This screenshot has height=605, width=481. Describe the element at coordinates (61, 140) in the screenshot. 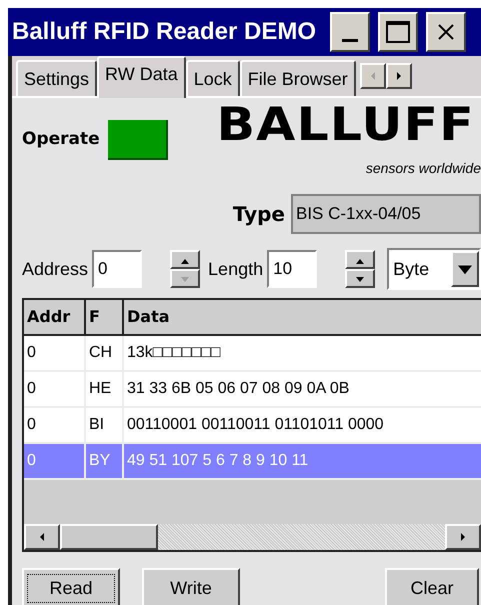

I see `operate-label: Operate` at that location.